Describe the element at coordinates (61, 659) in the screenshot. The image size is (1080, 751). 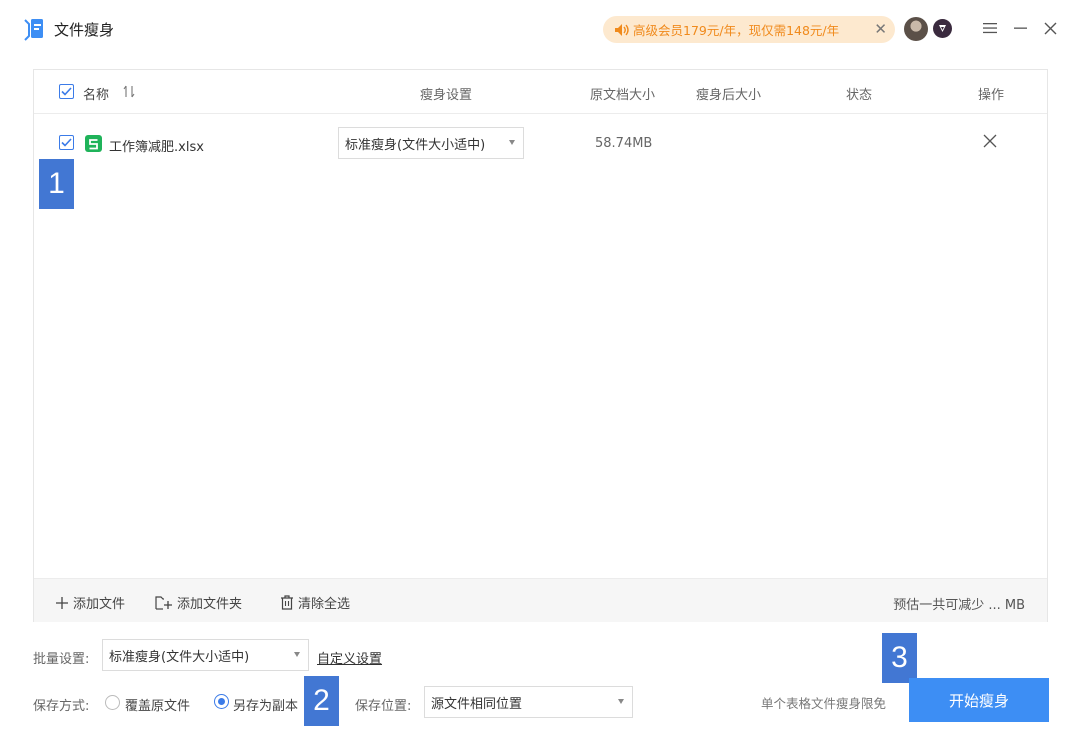
I see `batch-setting-label: 批量设置:` at that location.